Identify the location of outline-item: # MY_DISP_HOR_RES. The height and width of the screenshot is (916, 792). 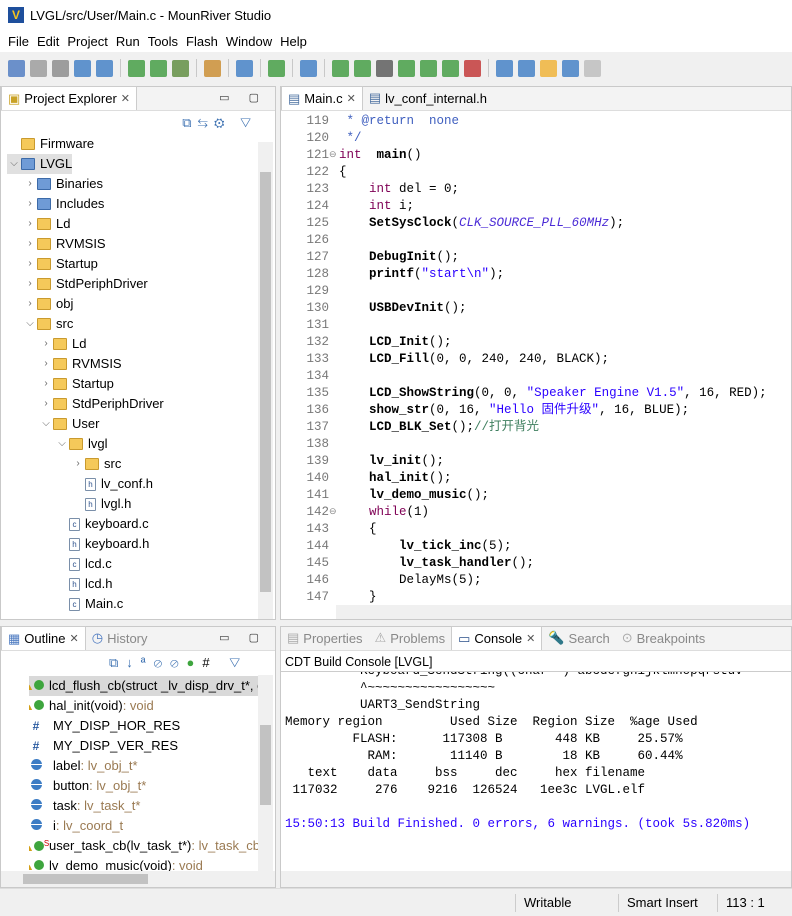
(144, 726).